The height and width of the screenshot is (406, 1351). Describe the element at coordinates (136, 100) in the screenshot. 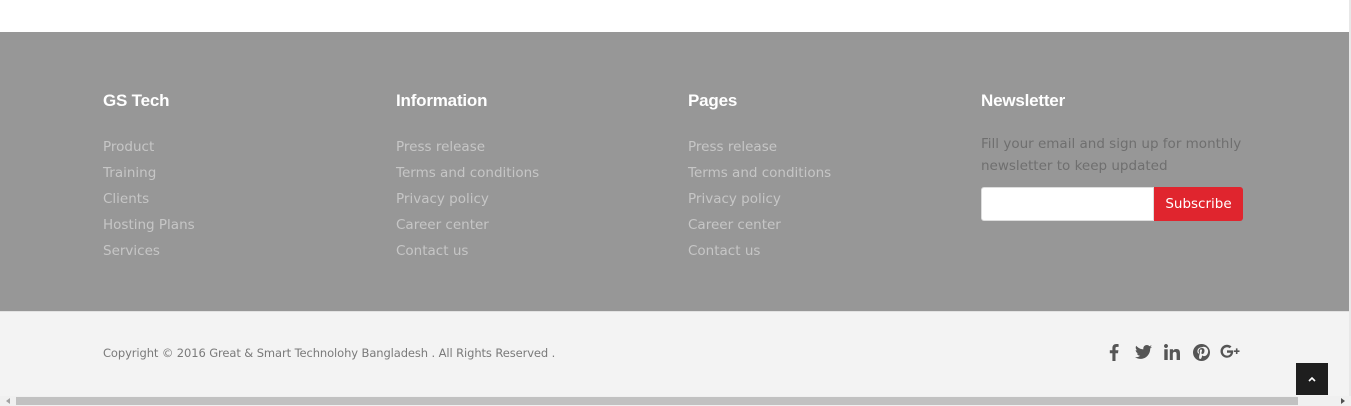

I see `column-title: GS Tech` at that location.